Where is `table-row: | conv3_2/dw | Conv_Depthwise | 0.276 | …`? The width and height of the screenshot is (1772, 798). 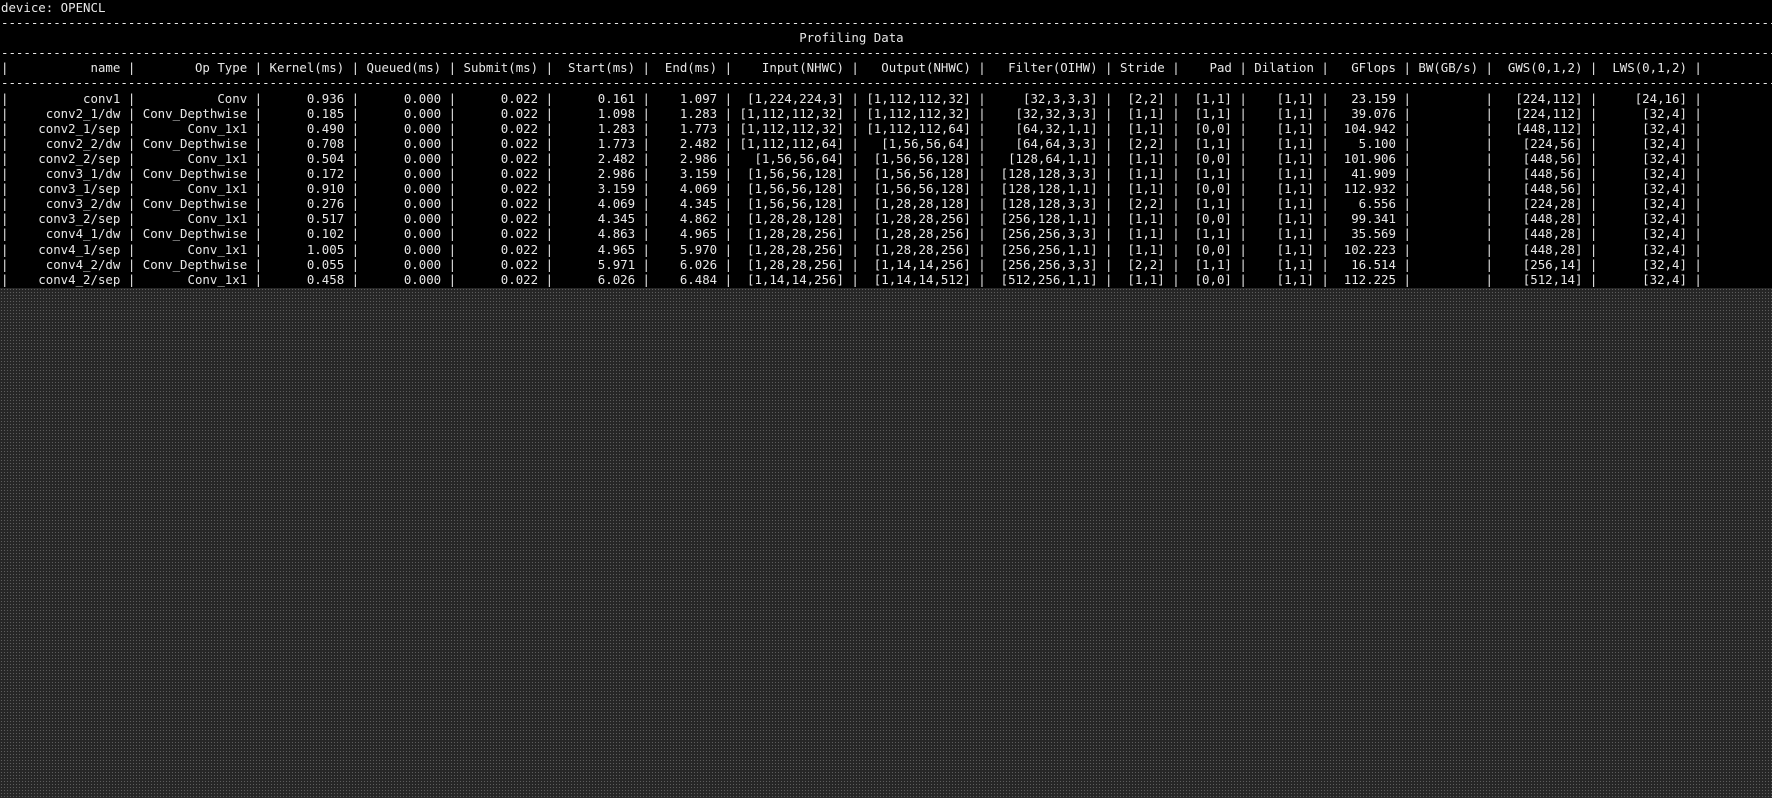
table-row: | conv3_2/dw | Conv_Depthwise | 0.276 | … is located at coordinates (851, 204).